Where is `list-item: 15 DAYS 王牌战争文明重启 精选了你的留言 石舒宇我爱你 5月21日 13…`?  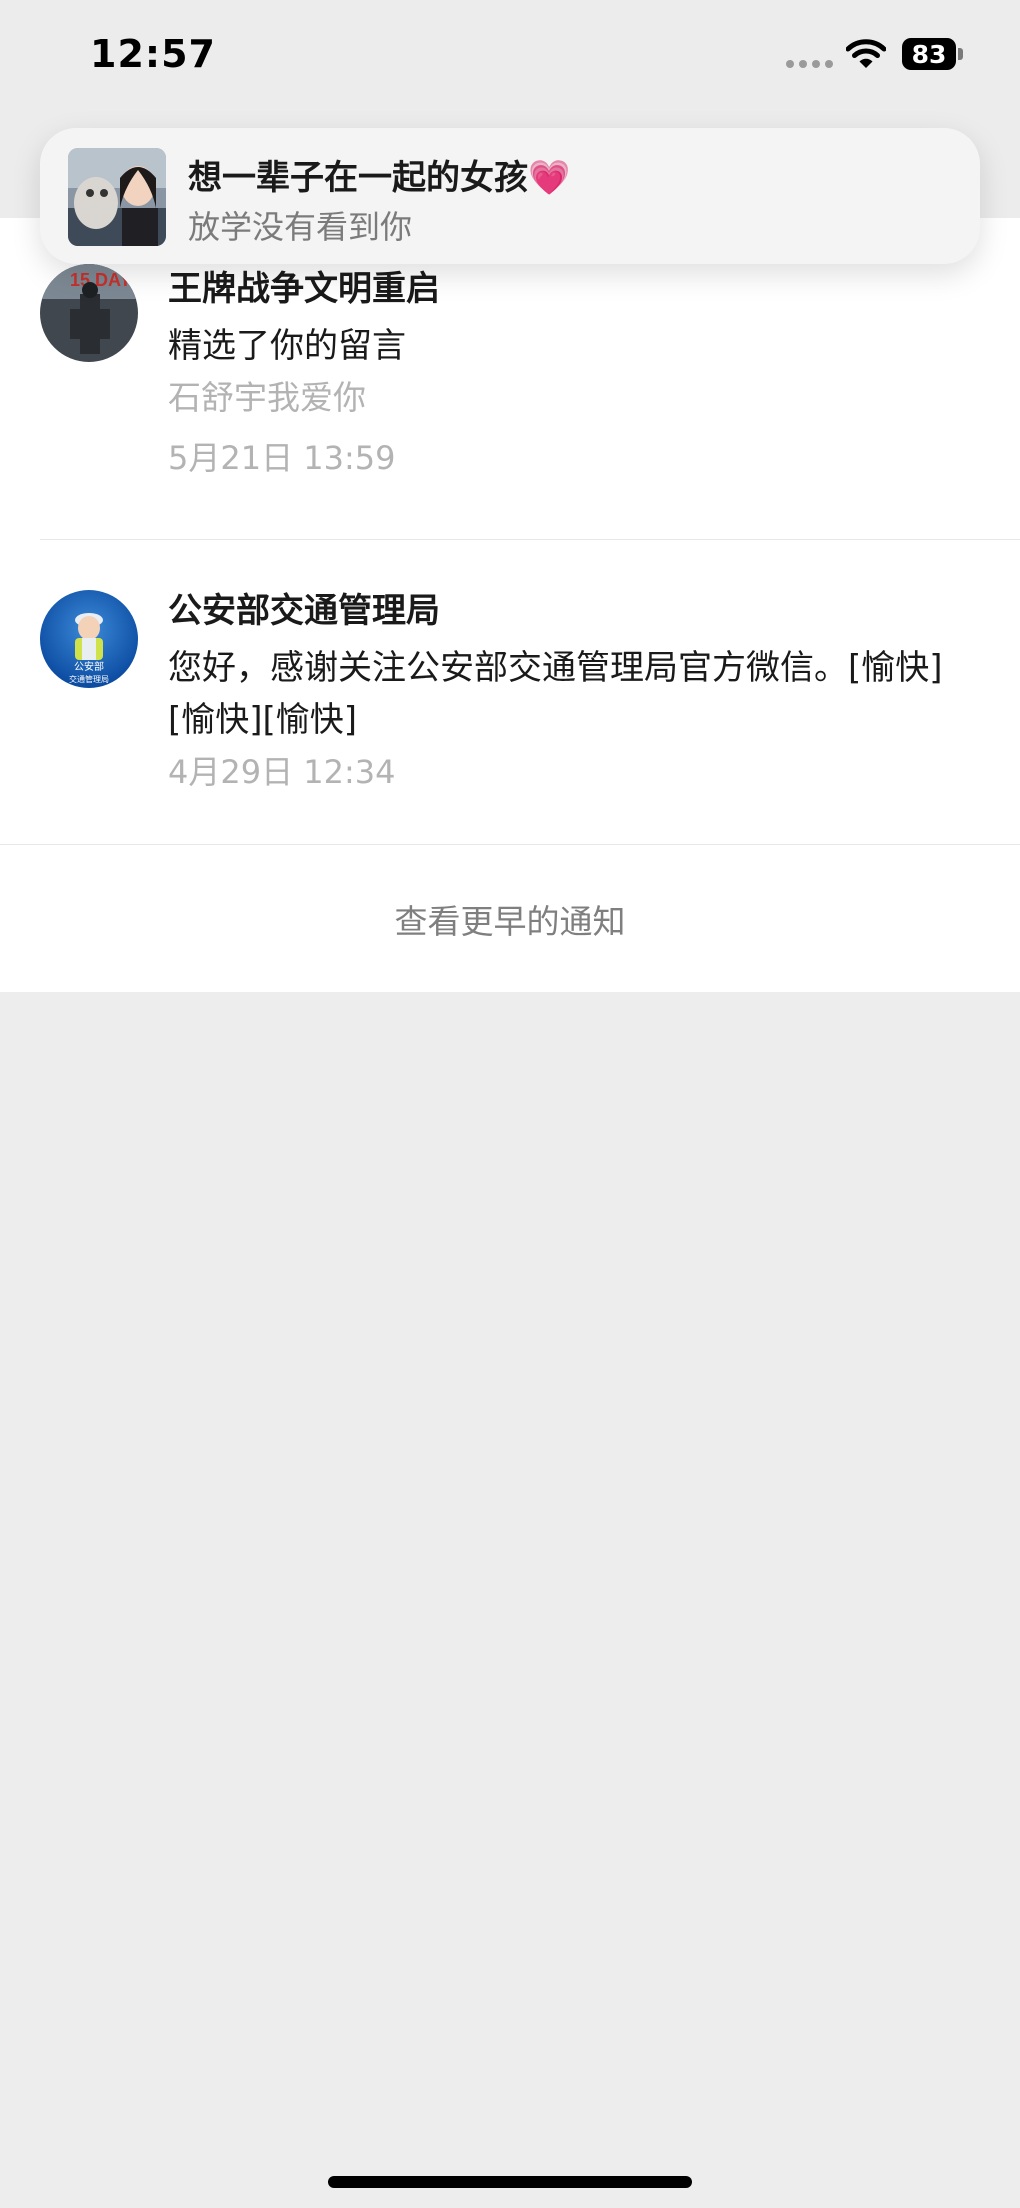 list-item: 15 DAYS 王牌战争文明重启 精选了你的留言 石舒宇我爱你 5月21日 13… is located at coordinates (510, 379).